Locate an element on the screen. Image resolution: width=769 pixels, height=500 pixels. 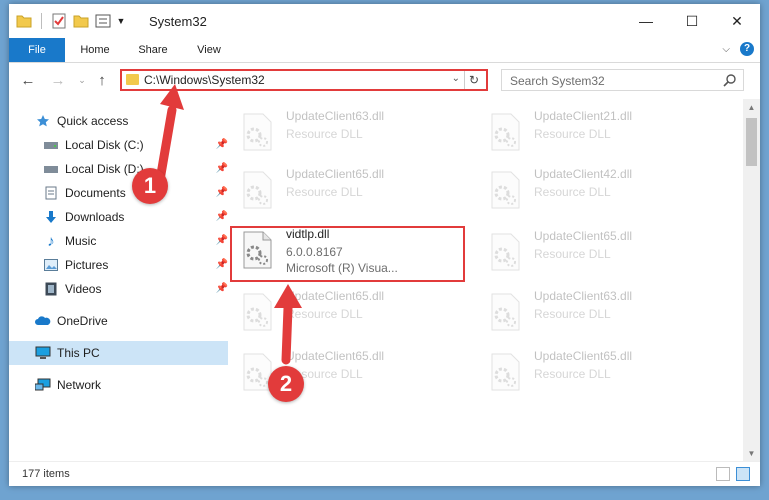
minimize-button: — is located at coordinates (646, 21).